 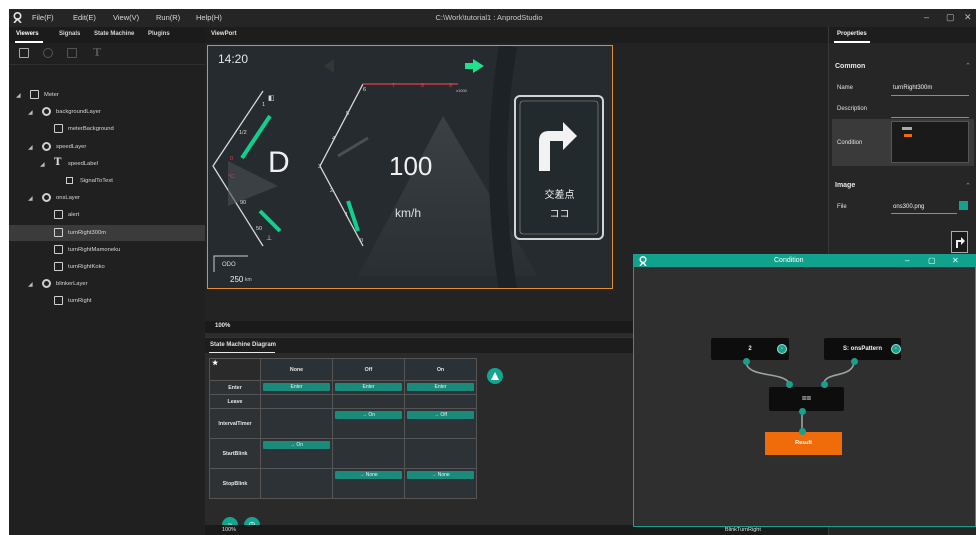 What do you see at coordinates (782, 349) in the screenshot?
I see `value-node-output-port: ◦` at bounding box center [782, 349].